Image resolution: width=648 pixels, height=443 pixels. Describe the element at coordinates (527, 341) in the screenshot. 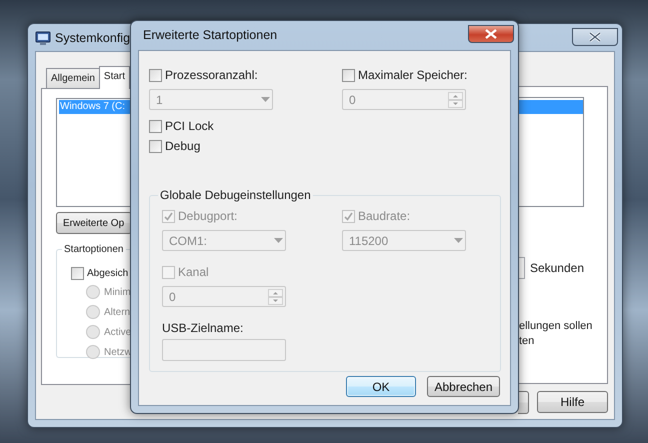

I see `note-text: ten` at that location.